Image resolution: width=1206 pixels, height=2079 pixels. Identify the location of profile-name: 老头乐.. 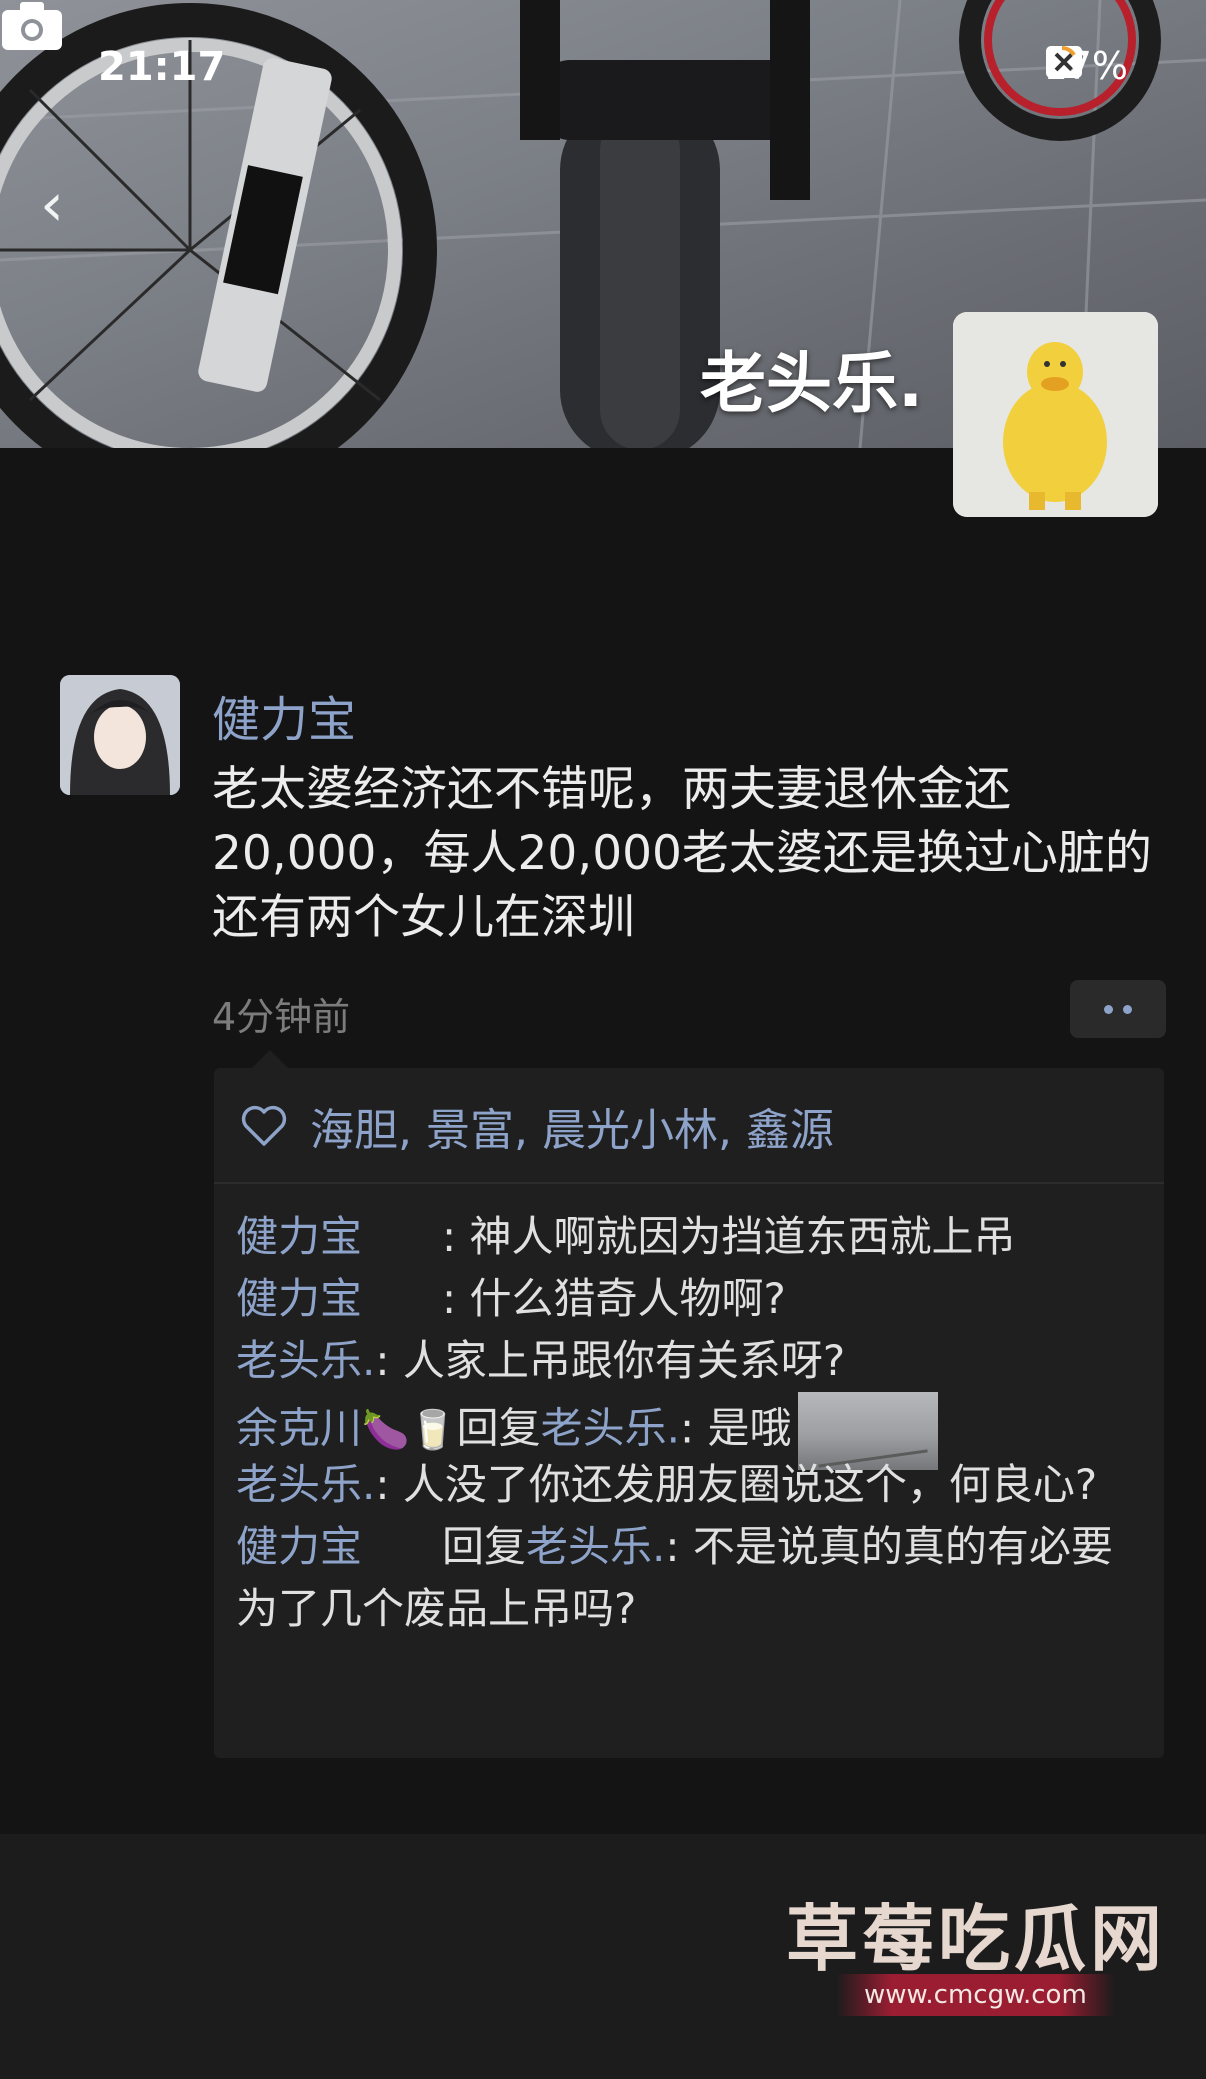
(812, 383).